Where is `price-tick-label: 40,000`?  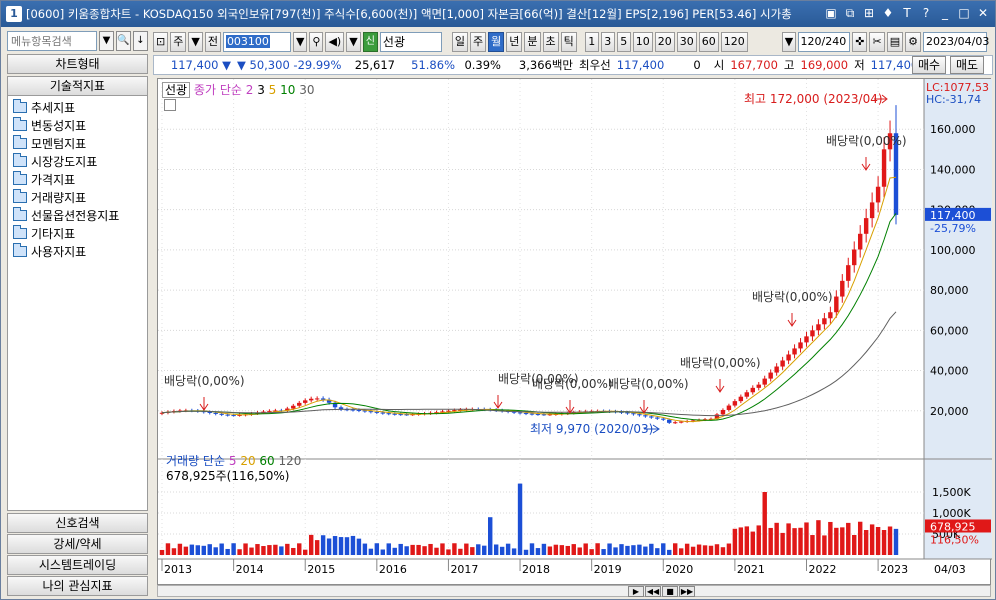 price-tick-label: 40,000 is located at coordinates (949, 371).